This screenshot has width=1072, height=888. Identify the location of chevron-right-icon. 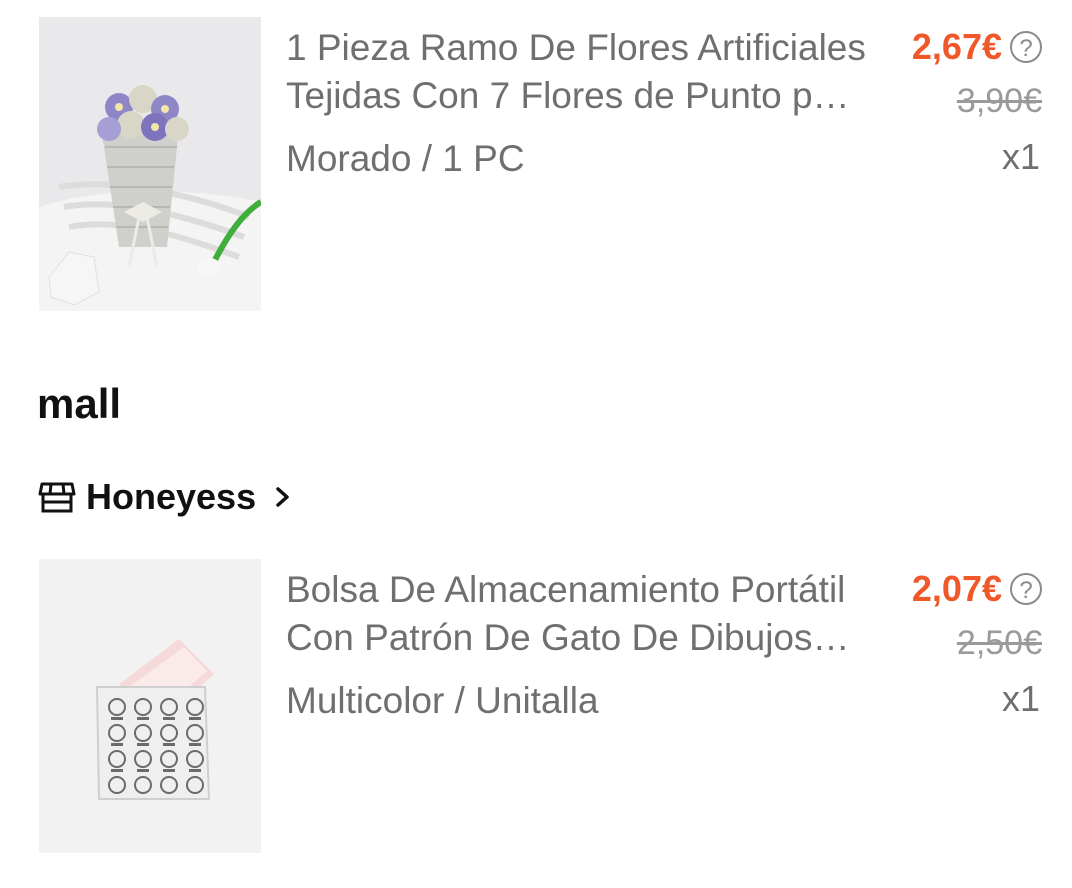
(282, 497).